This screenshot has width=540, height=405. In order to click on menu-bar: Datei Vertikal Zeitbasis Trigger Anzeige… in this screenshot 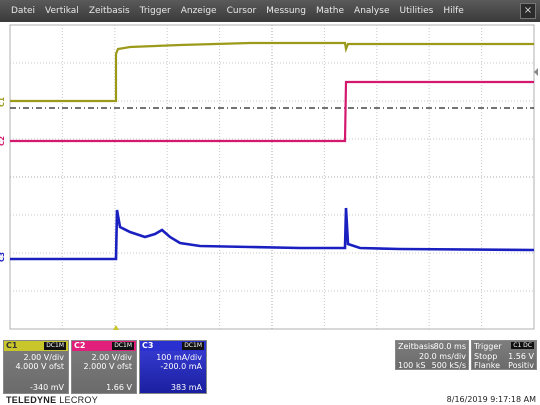, I will do `click(270, 11)`.